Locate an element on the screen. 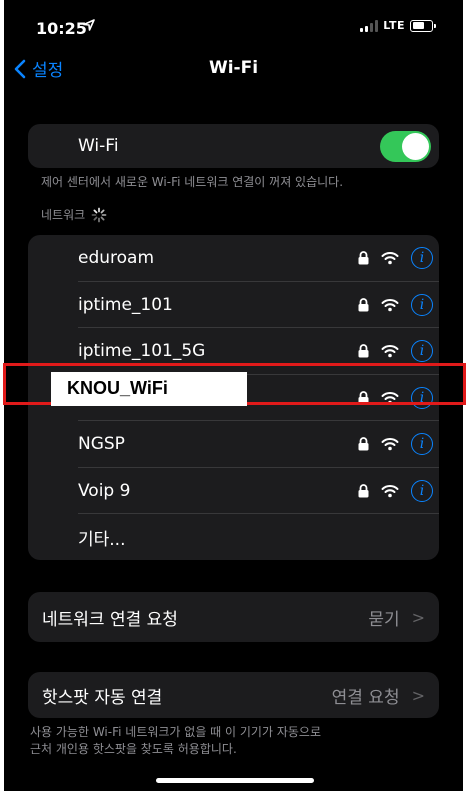 This screenshot has width=467, height=791. wifi-toggle-switch is located at coordinates (405, 146).